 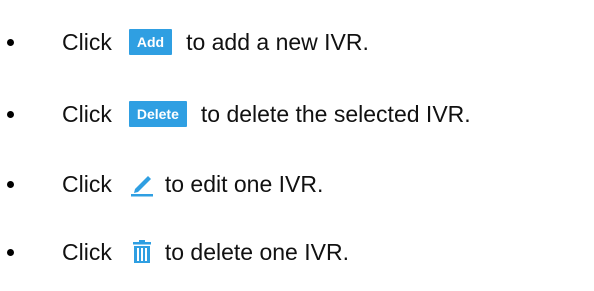 I want to click on instruction-row: Click to edit one IVR., so click(x=192, y=184).